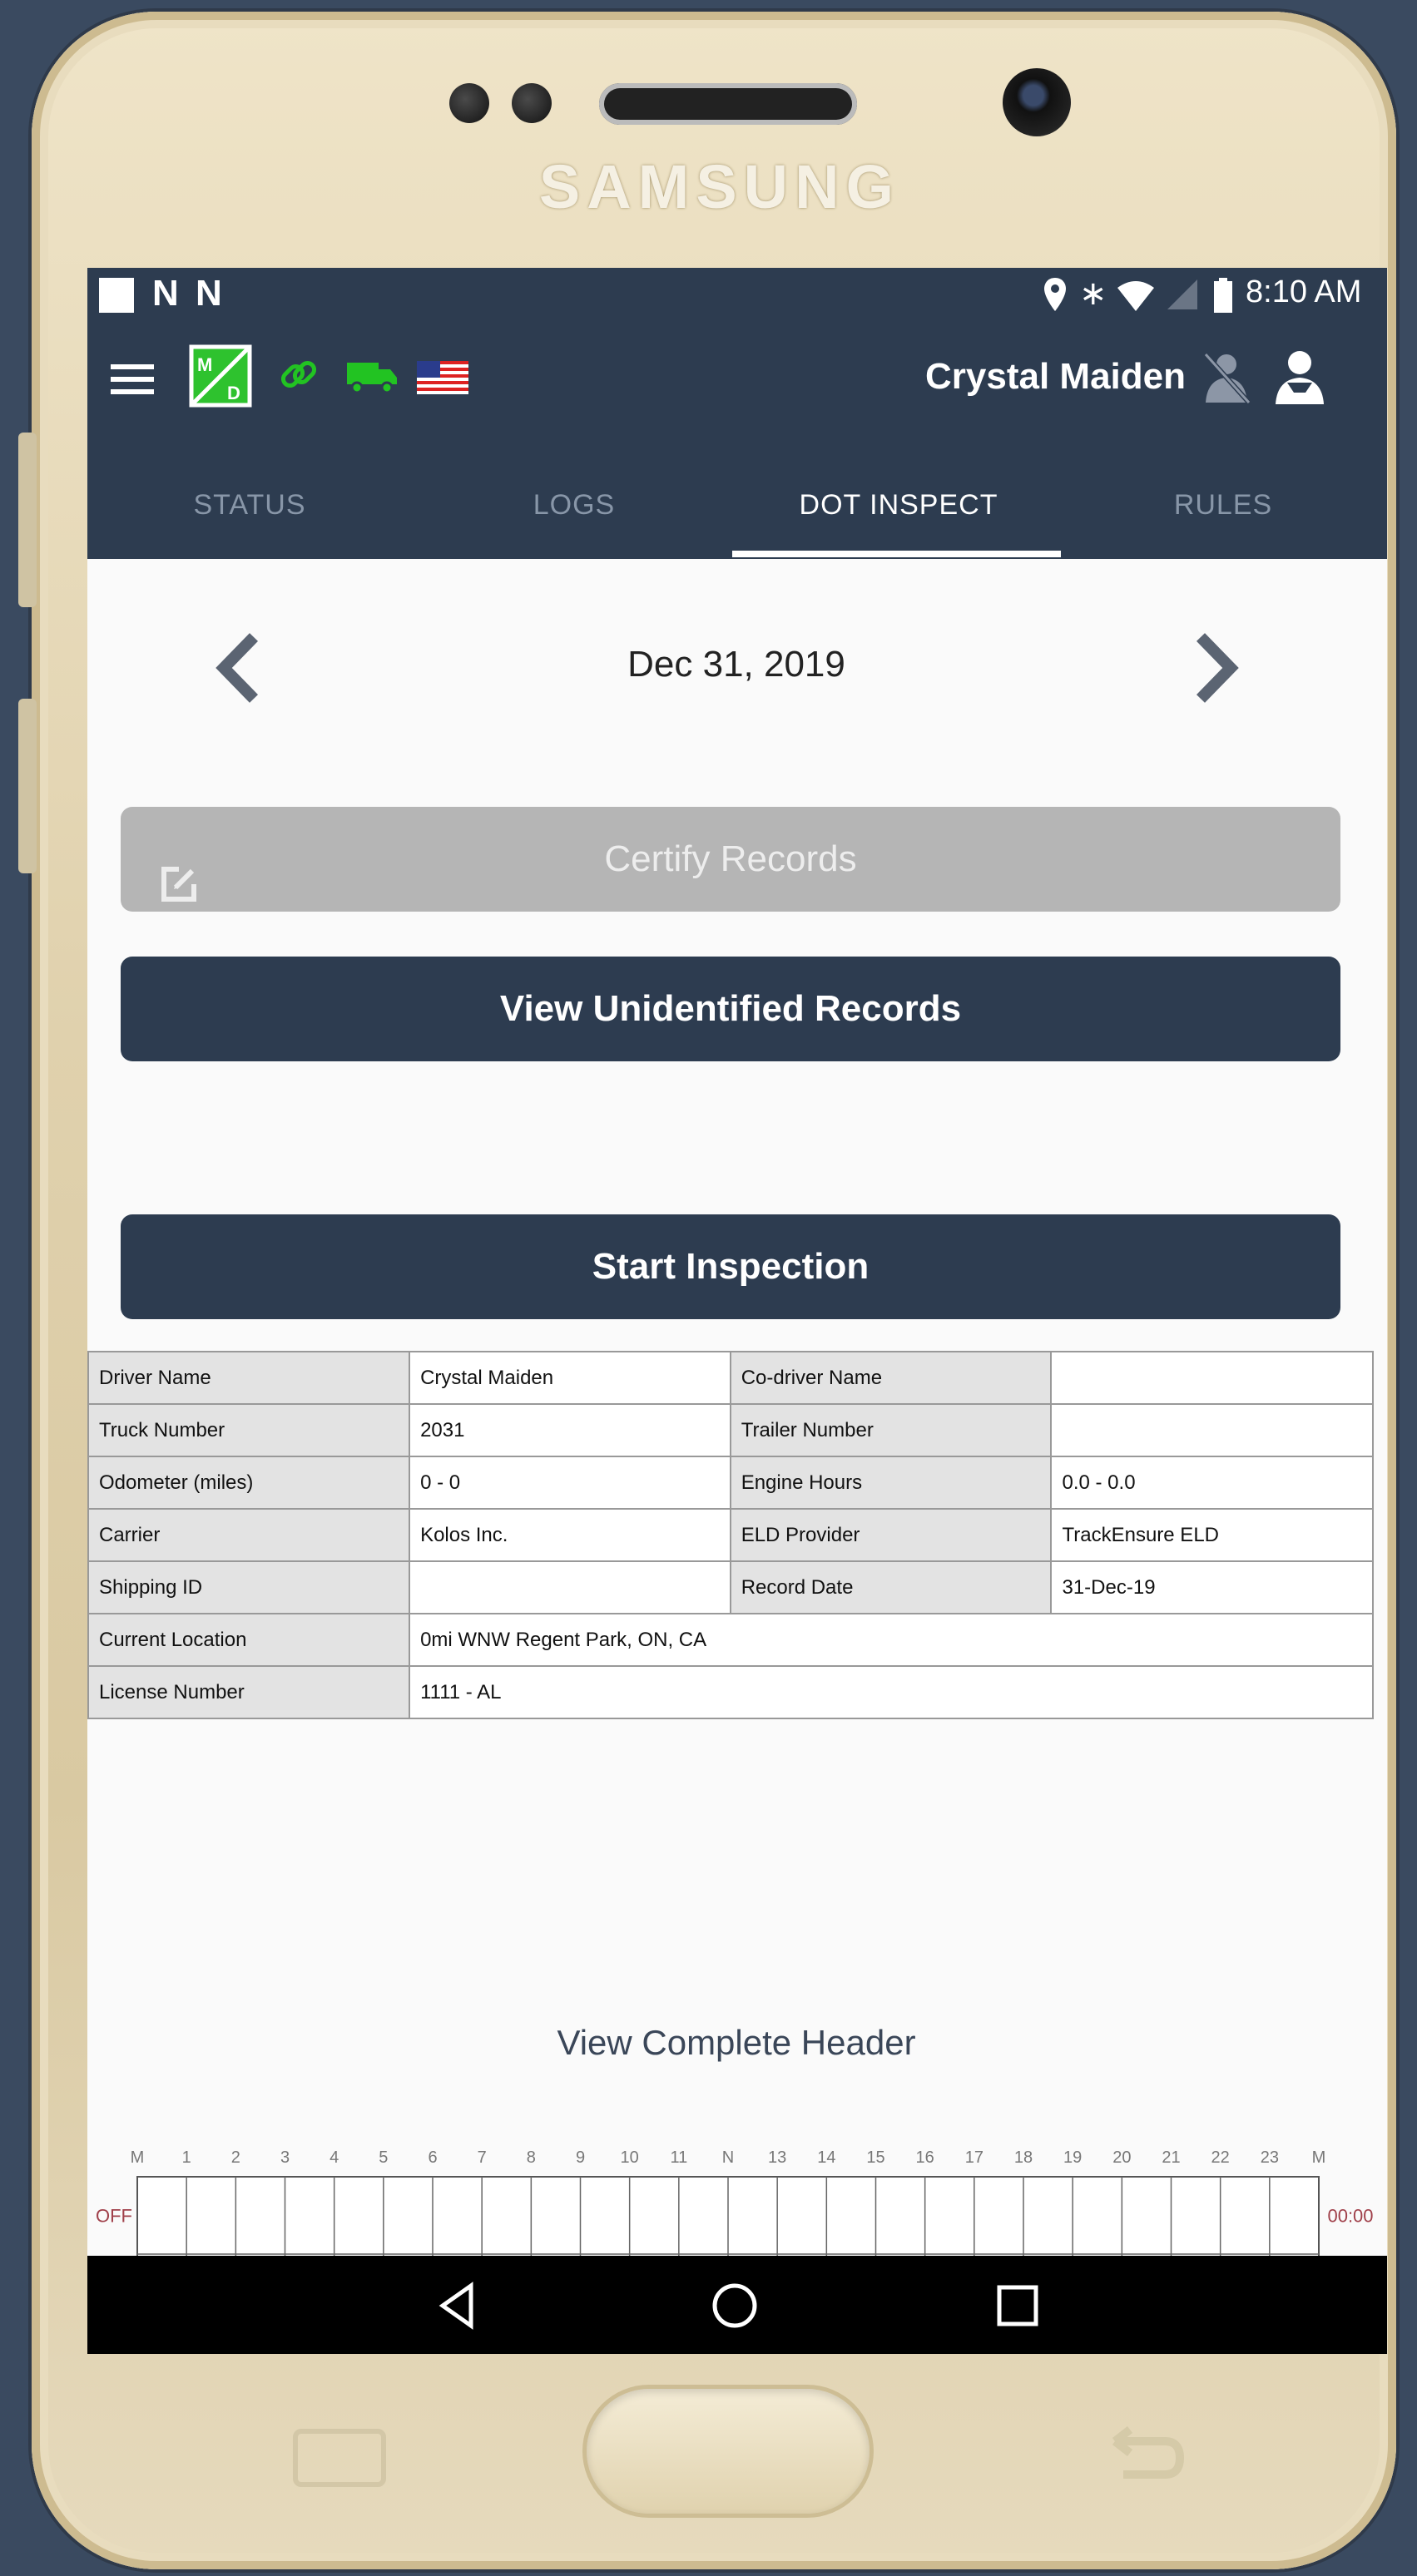 Image resolution: width=1417 pixels, height=2576 pixels. I want to click on system-nav-bar, so click(737, 2305).